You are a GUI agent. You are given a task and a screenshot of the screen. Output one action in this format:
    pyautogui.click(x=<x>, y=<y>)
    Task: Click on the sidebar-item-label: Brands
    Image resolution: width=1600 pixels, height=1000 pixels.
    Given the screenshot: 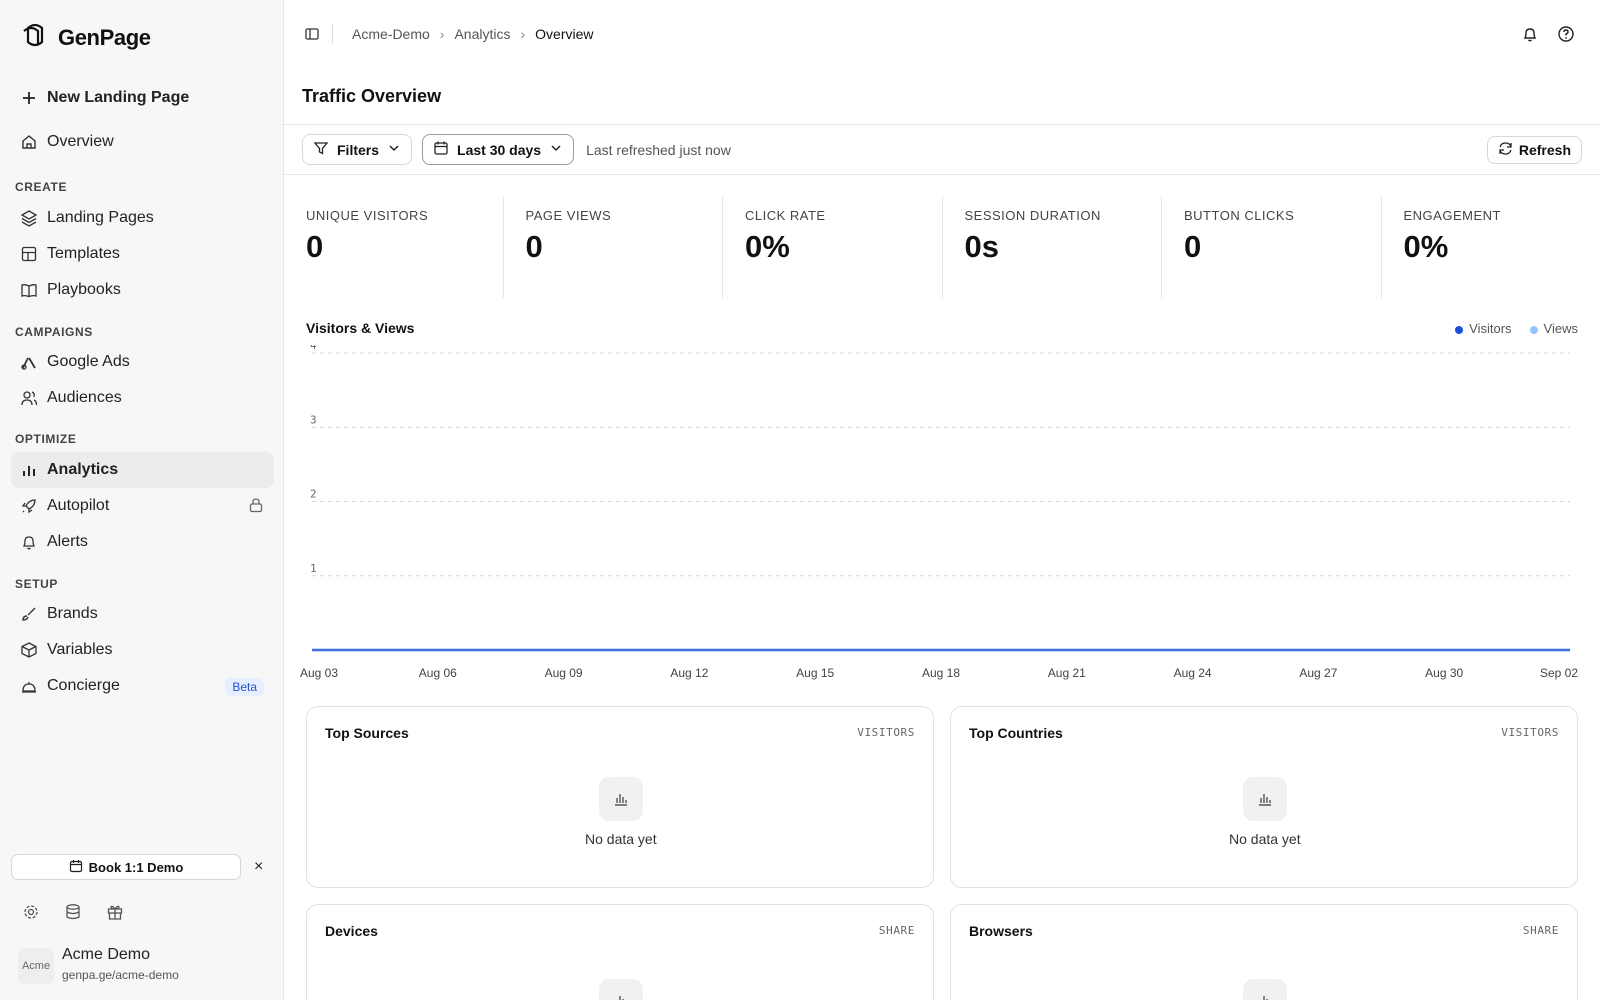 What is the action you would take?
    pyautogui.click(x=72, y=613)
    